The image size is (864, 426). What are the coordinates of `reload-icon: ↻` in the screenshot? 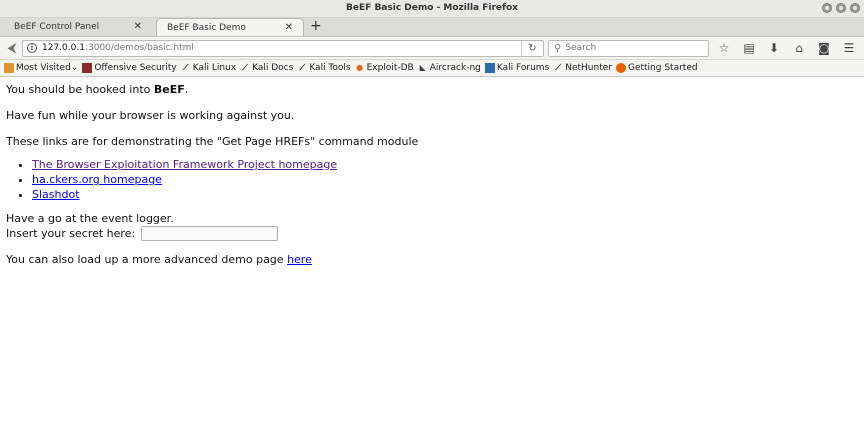 It's located at (532, 48).